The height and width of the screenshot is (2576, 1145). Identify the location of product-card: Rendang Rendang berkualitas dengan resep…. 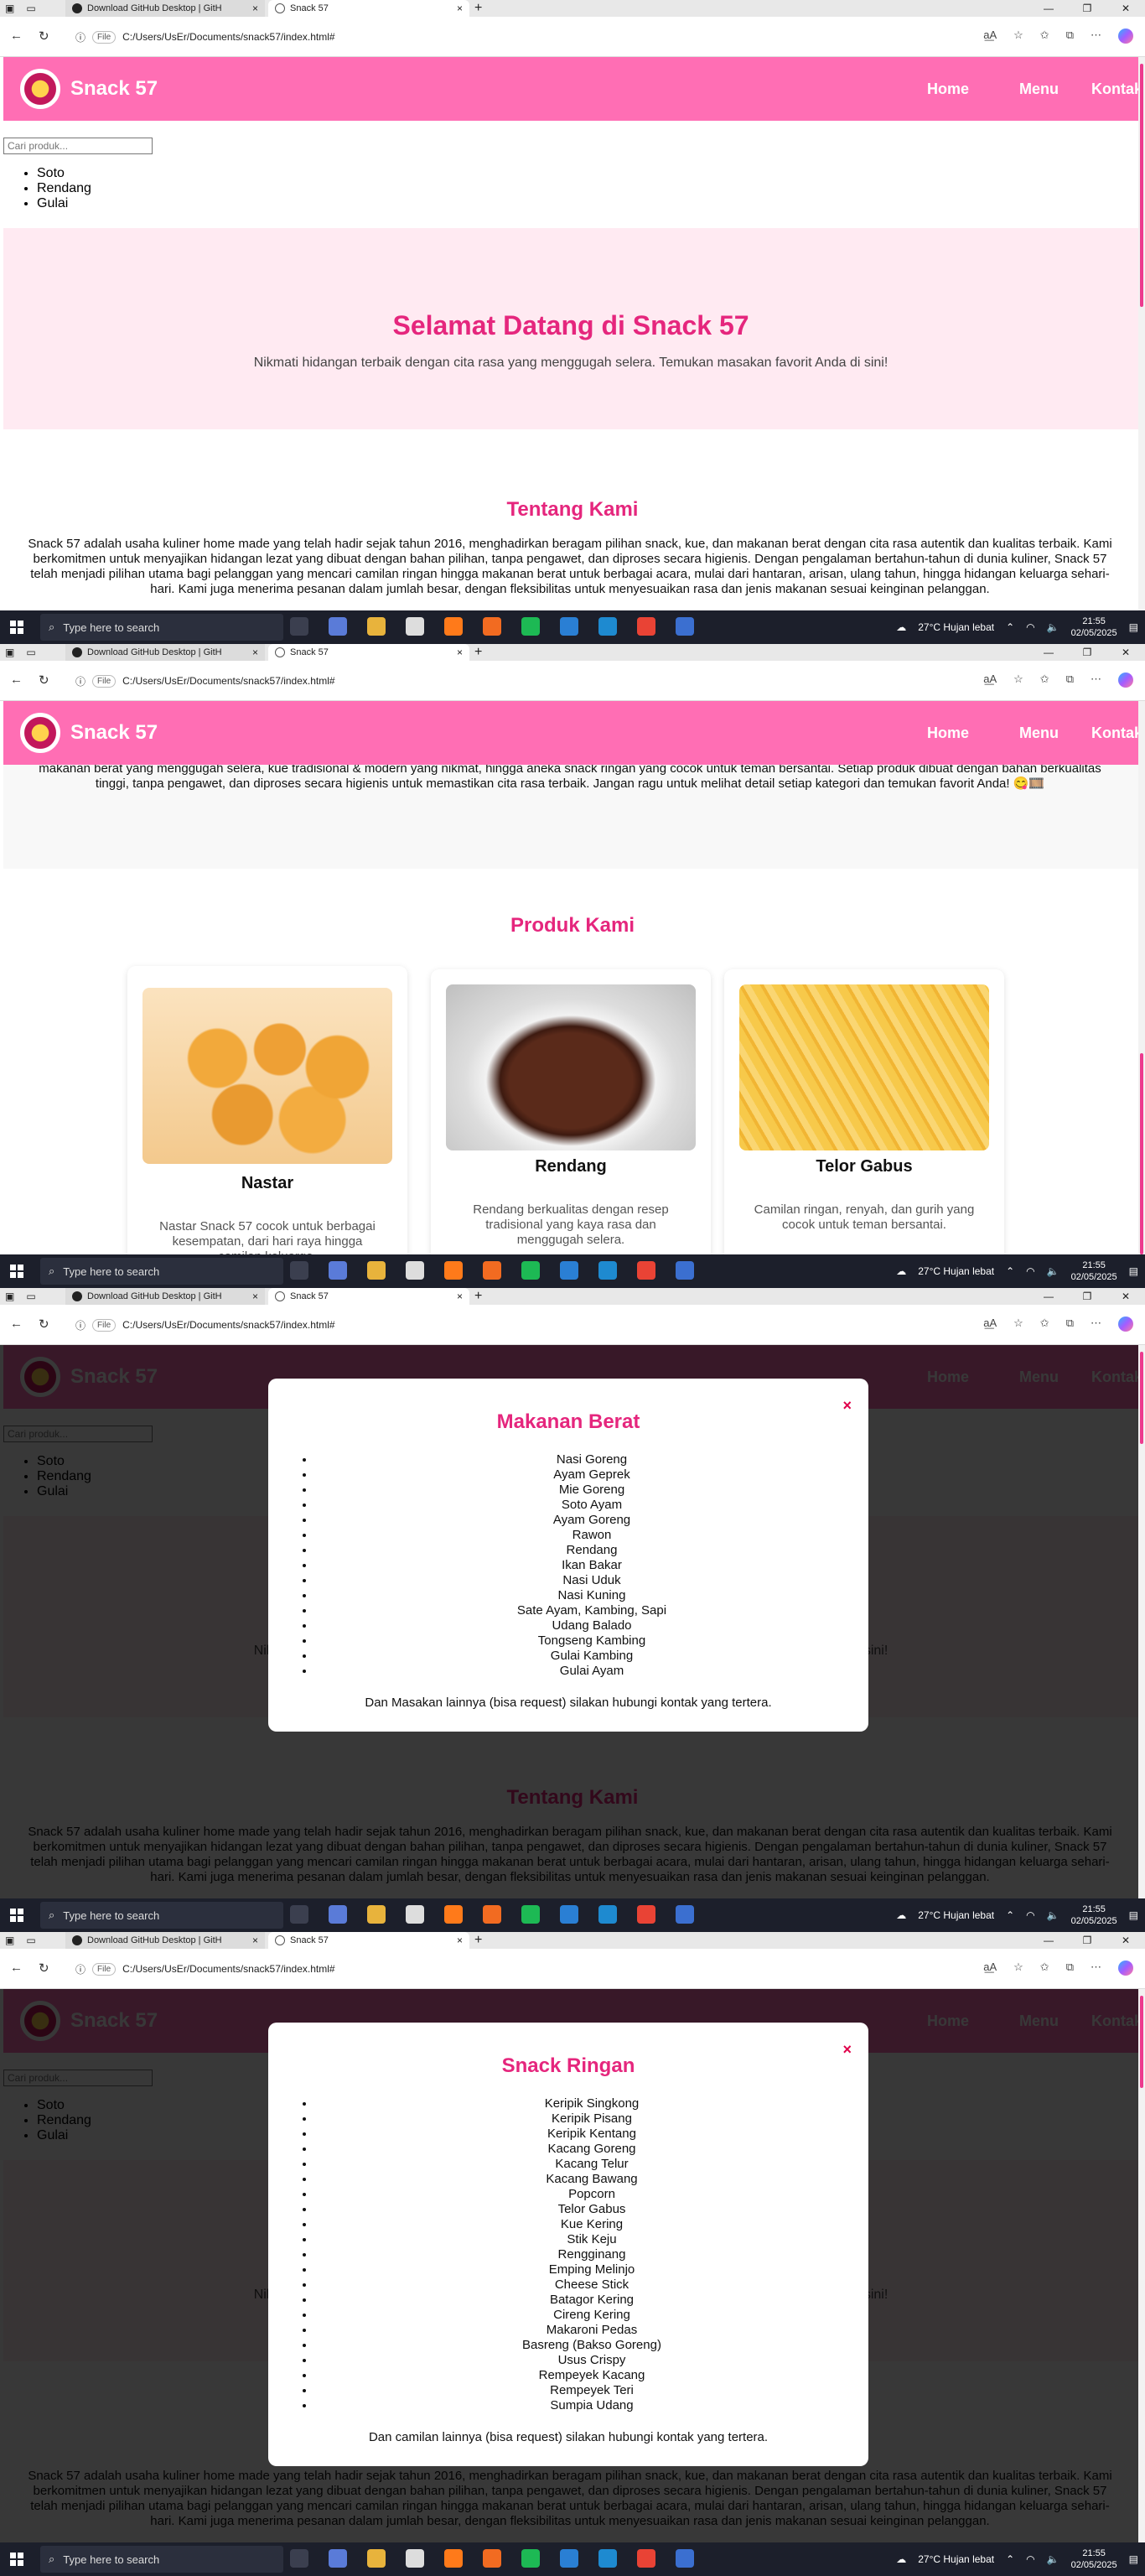
(571, 1111).